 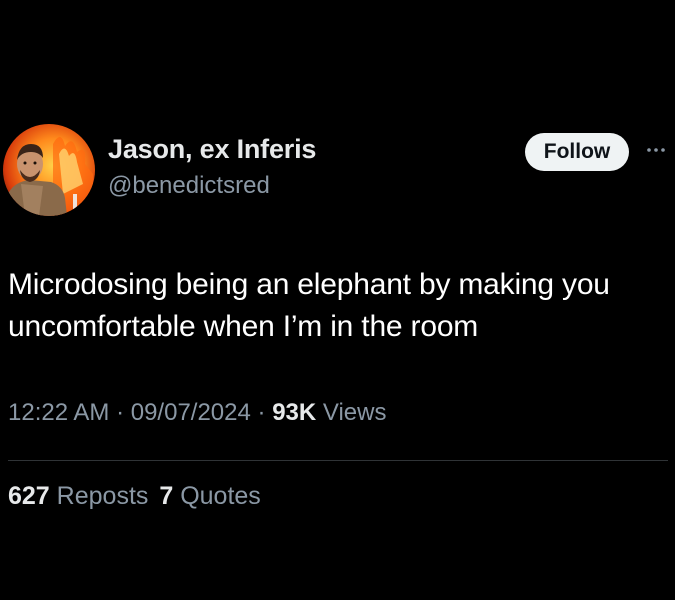 What do you see at coordinates (212, 149) in the screenshot?
I see `author-display-name: Jason, ex Inferis` at bounding box center [212, 149].